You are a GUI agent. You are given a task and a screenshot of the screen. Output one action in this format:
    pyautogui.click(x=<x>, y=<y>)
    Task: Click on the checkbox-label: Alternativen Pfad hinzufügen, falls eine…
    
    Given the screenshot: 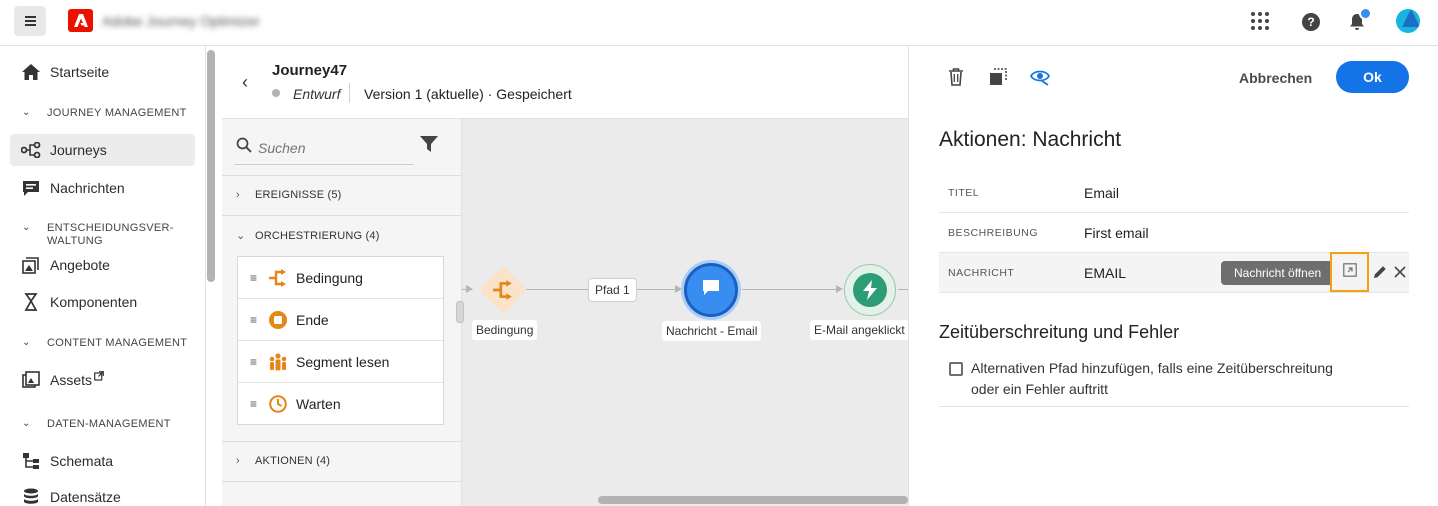 What is the action you would take?
    pyautogui.click(x=1161, y=379)
    